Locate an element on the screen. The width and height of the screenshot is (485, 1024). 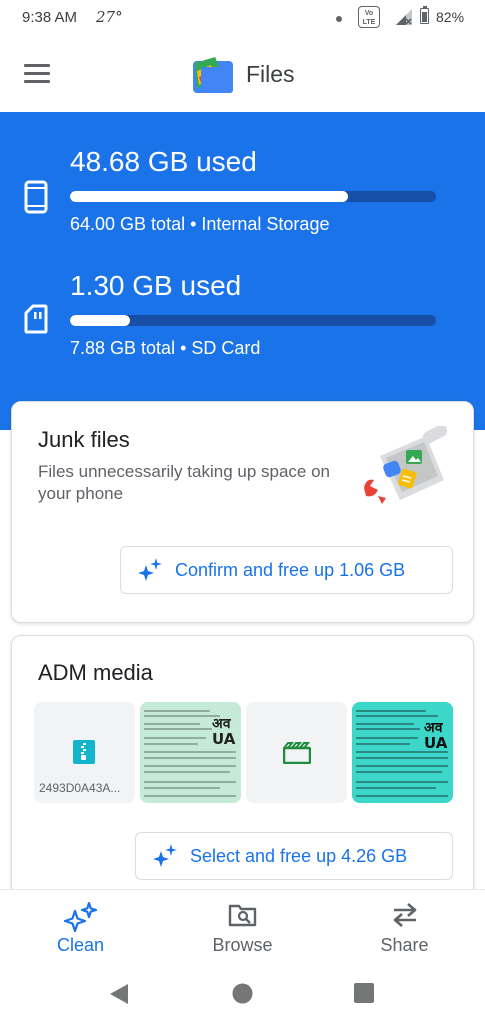
share-icon is located at coordinates (404, 915).